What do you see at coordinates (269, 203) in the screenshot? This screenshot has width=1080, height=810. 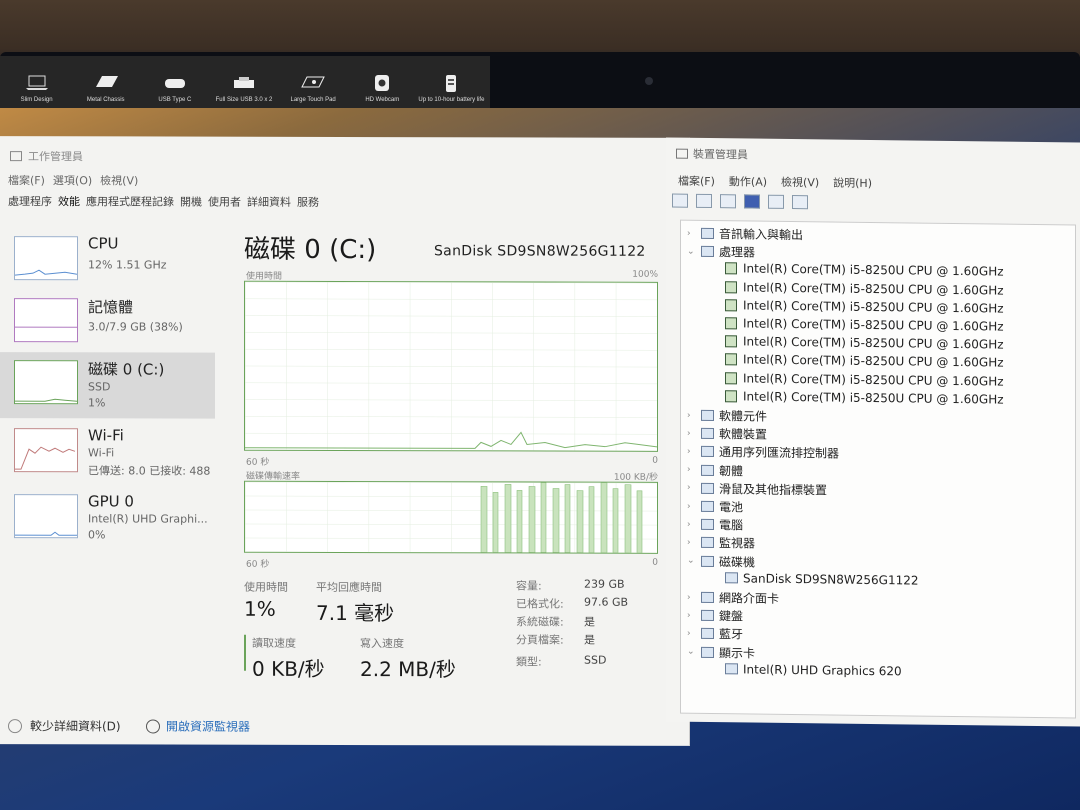 I see `tab-details: 詳細資料` at bounding box center [269, 203].